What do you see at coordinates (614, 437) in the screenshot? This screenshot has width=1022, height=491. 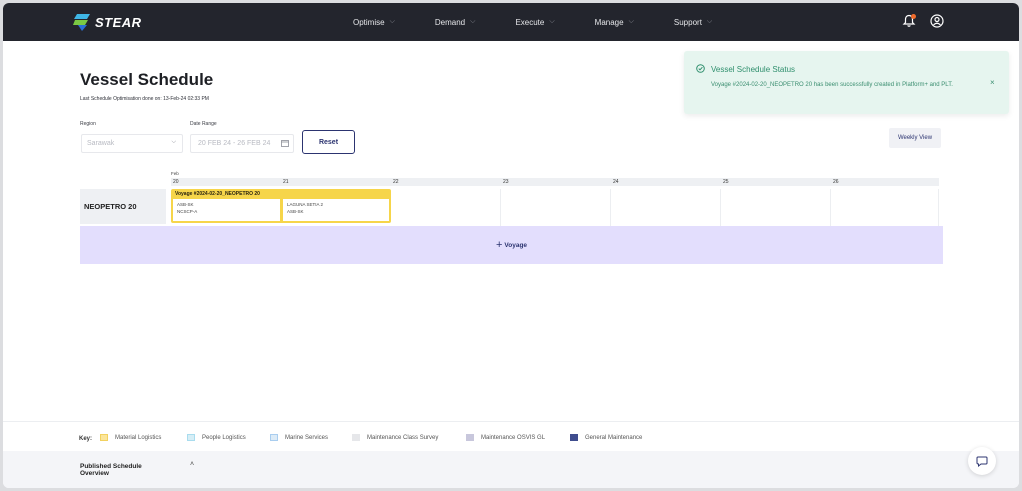 I see `legend-label: General Maintenance` at bounding box center [614, 437].